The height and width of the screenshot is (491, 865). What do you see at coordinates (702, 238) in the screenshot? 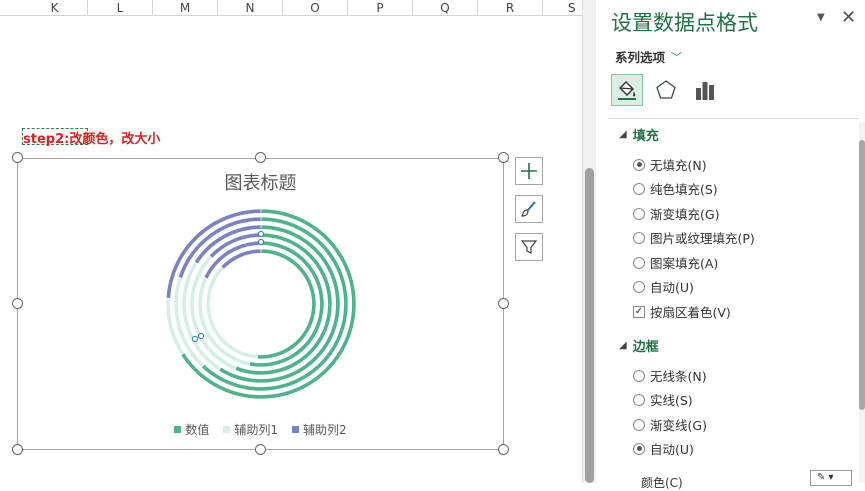
I see `option-label: 图片或纹理填充(P)` at bounding box center [702, 238].